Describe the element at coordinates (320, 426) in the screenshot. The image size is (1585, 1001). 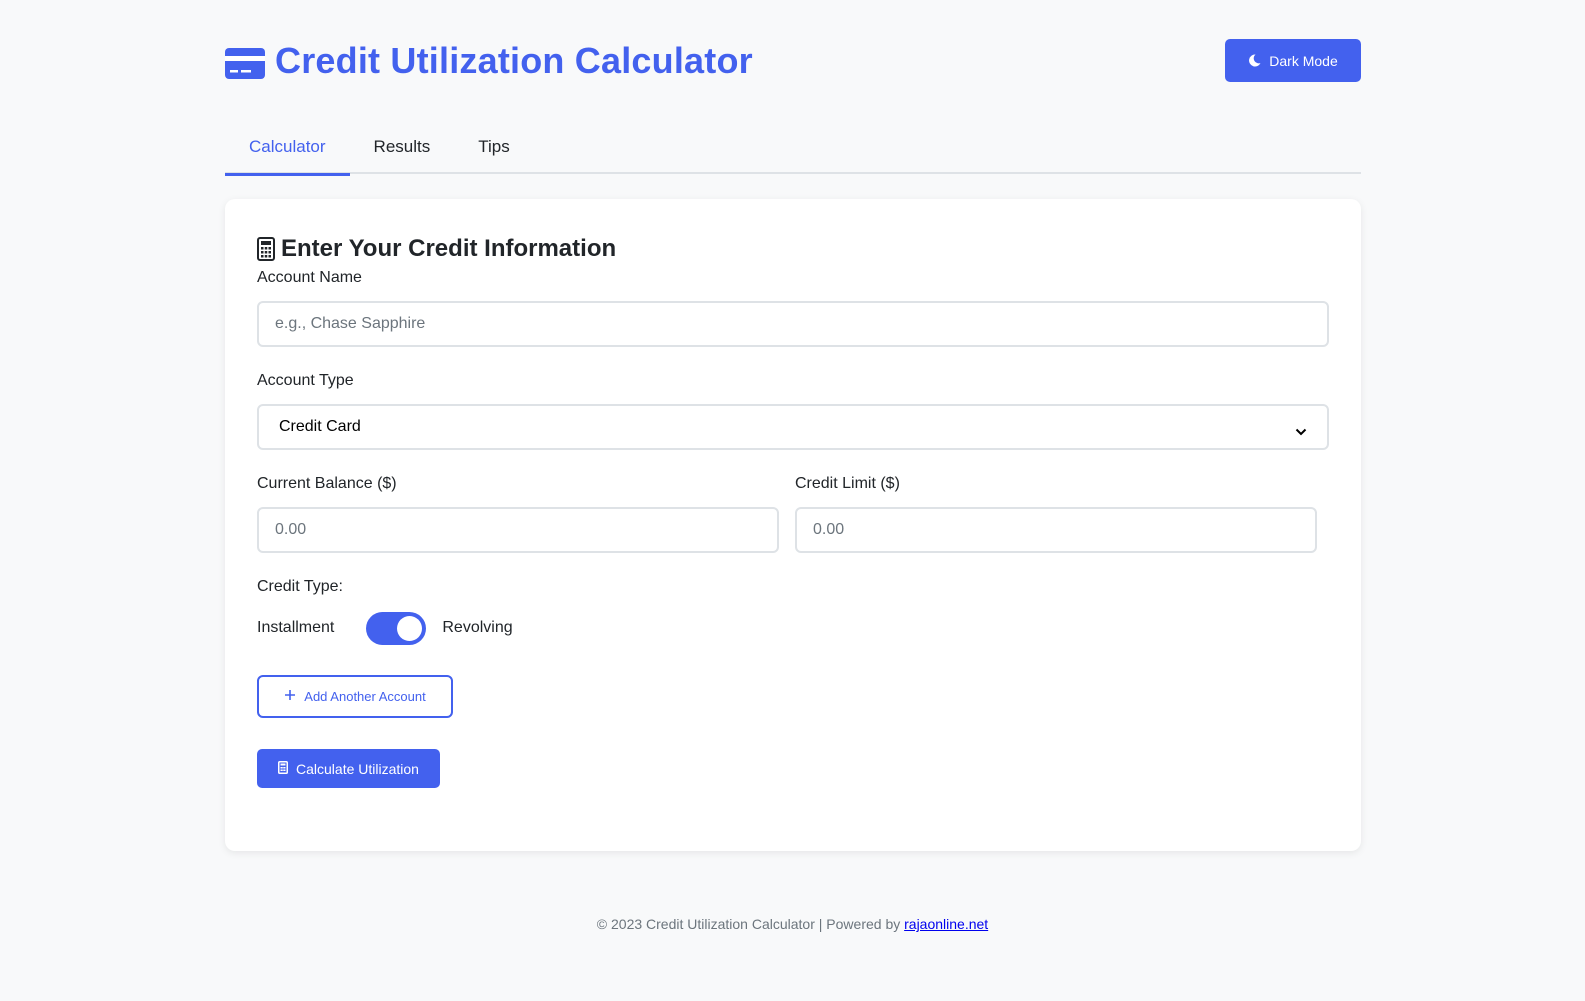
I see `account-type-value: Credit Card` at that location.